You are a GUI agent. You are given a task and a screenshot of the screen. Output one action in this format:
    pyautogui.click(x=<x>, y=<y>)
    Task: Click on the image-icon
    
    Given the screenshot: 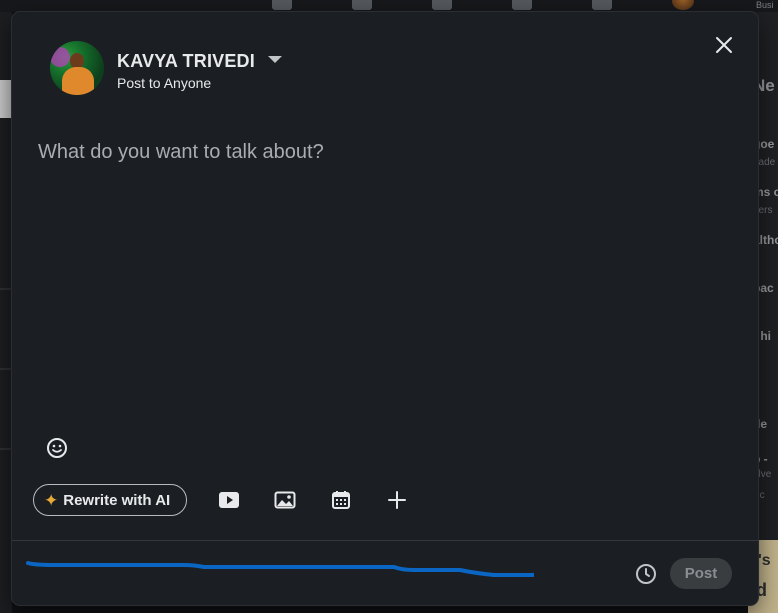 What is the action you would take?
    pyautogui.click(x=285, y=500)
    